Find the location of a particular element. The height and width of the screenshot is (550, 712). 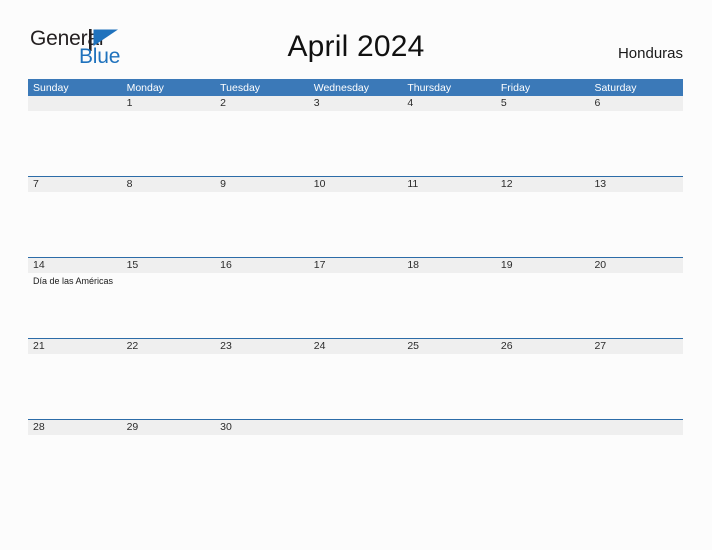

page-title: April 2024 is located at coordinates (356, 46).